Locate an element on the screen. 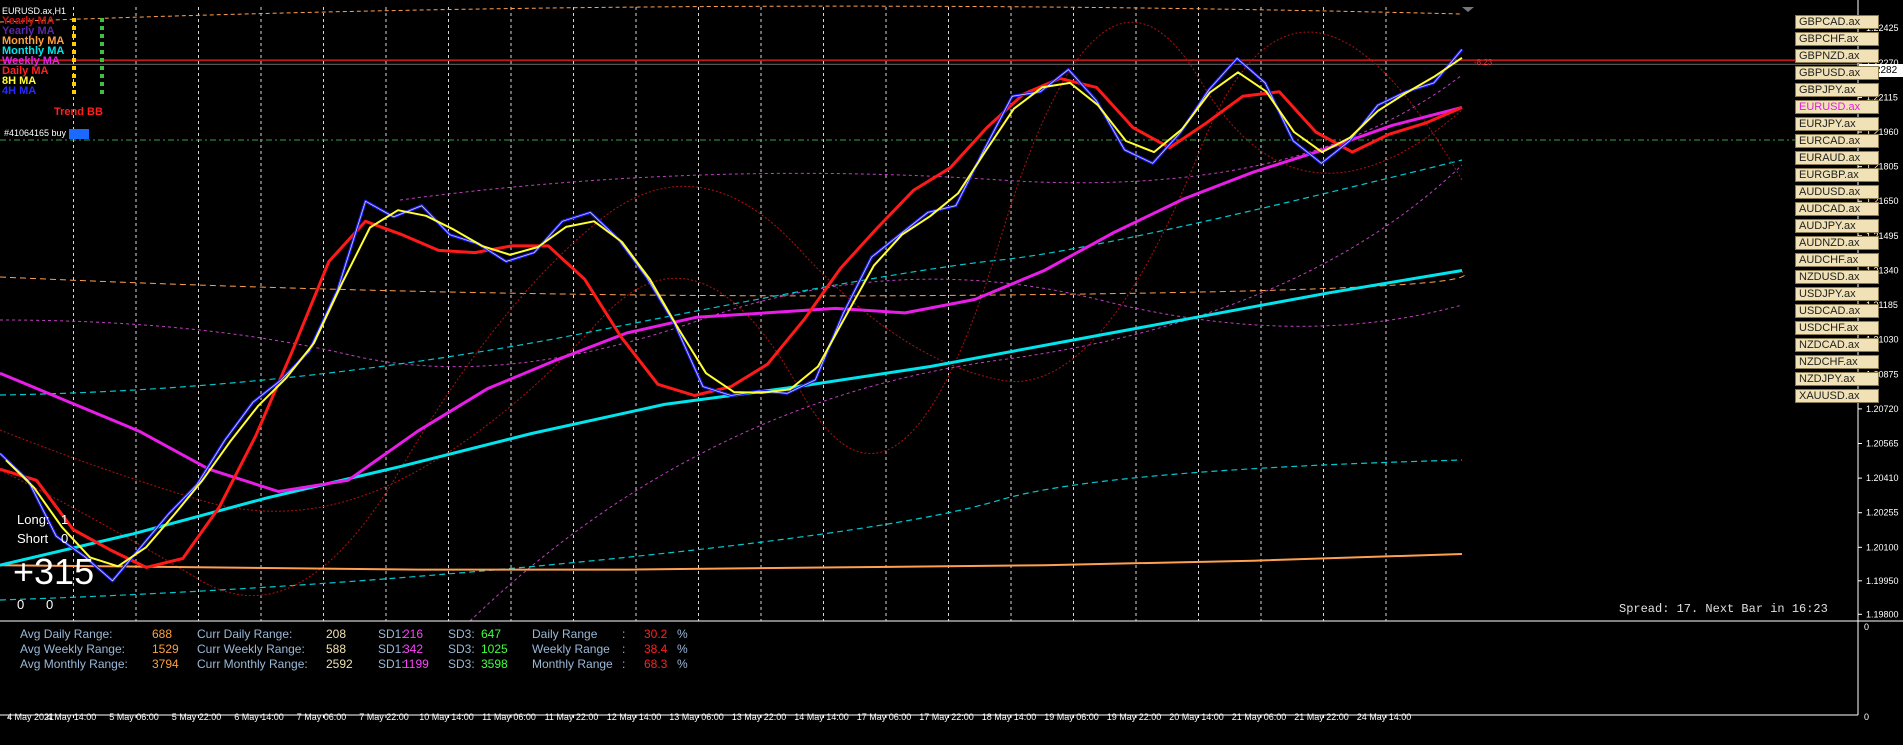 This screenshot has width=1903, height=745. sd3-daily-label: SD3: is located at coordinates (461, 634).